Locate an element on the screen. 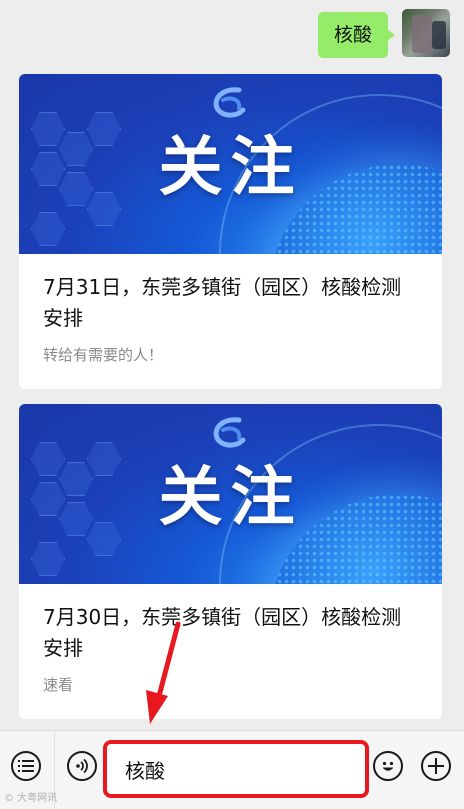 This screenshot has height=809, width=464. menu-icon is located at coordinates (26, 766).